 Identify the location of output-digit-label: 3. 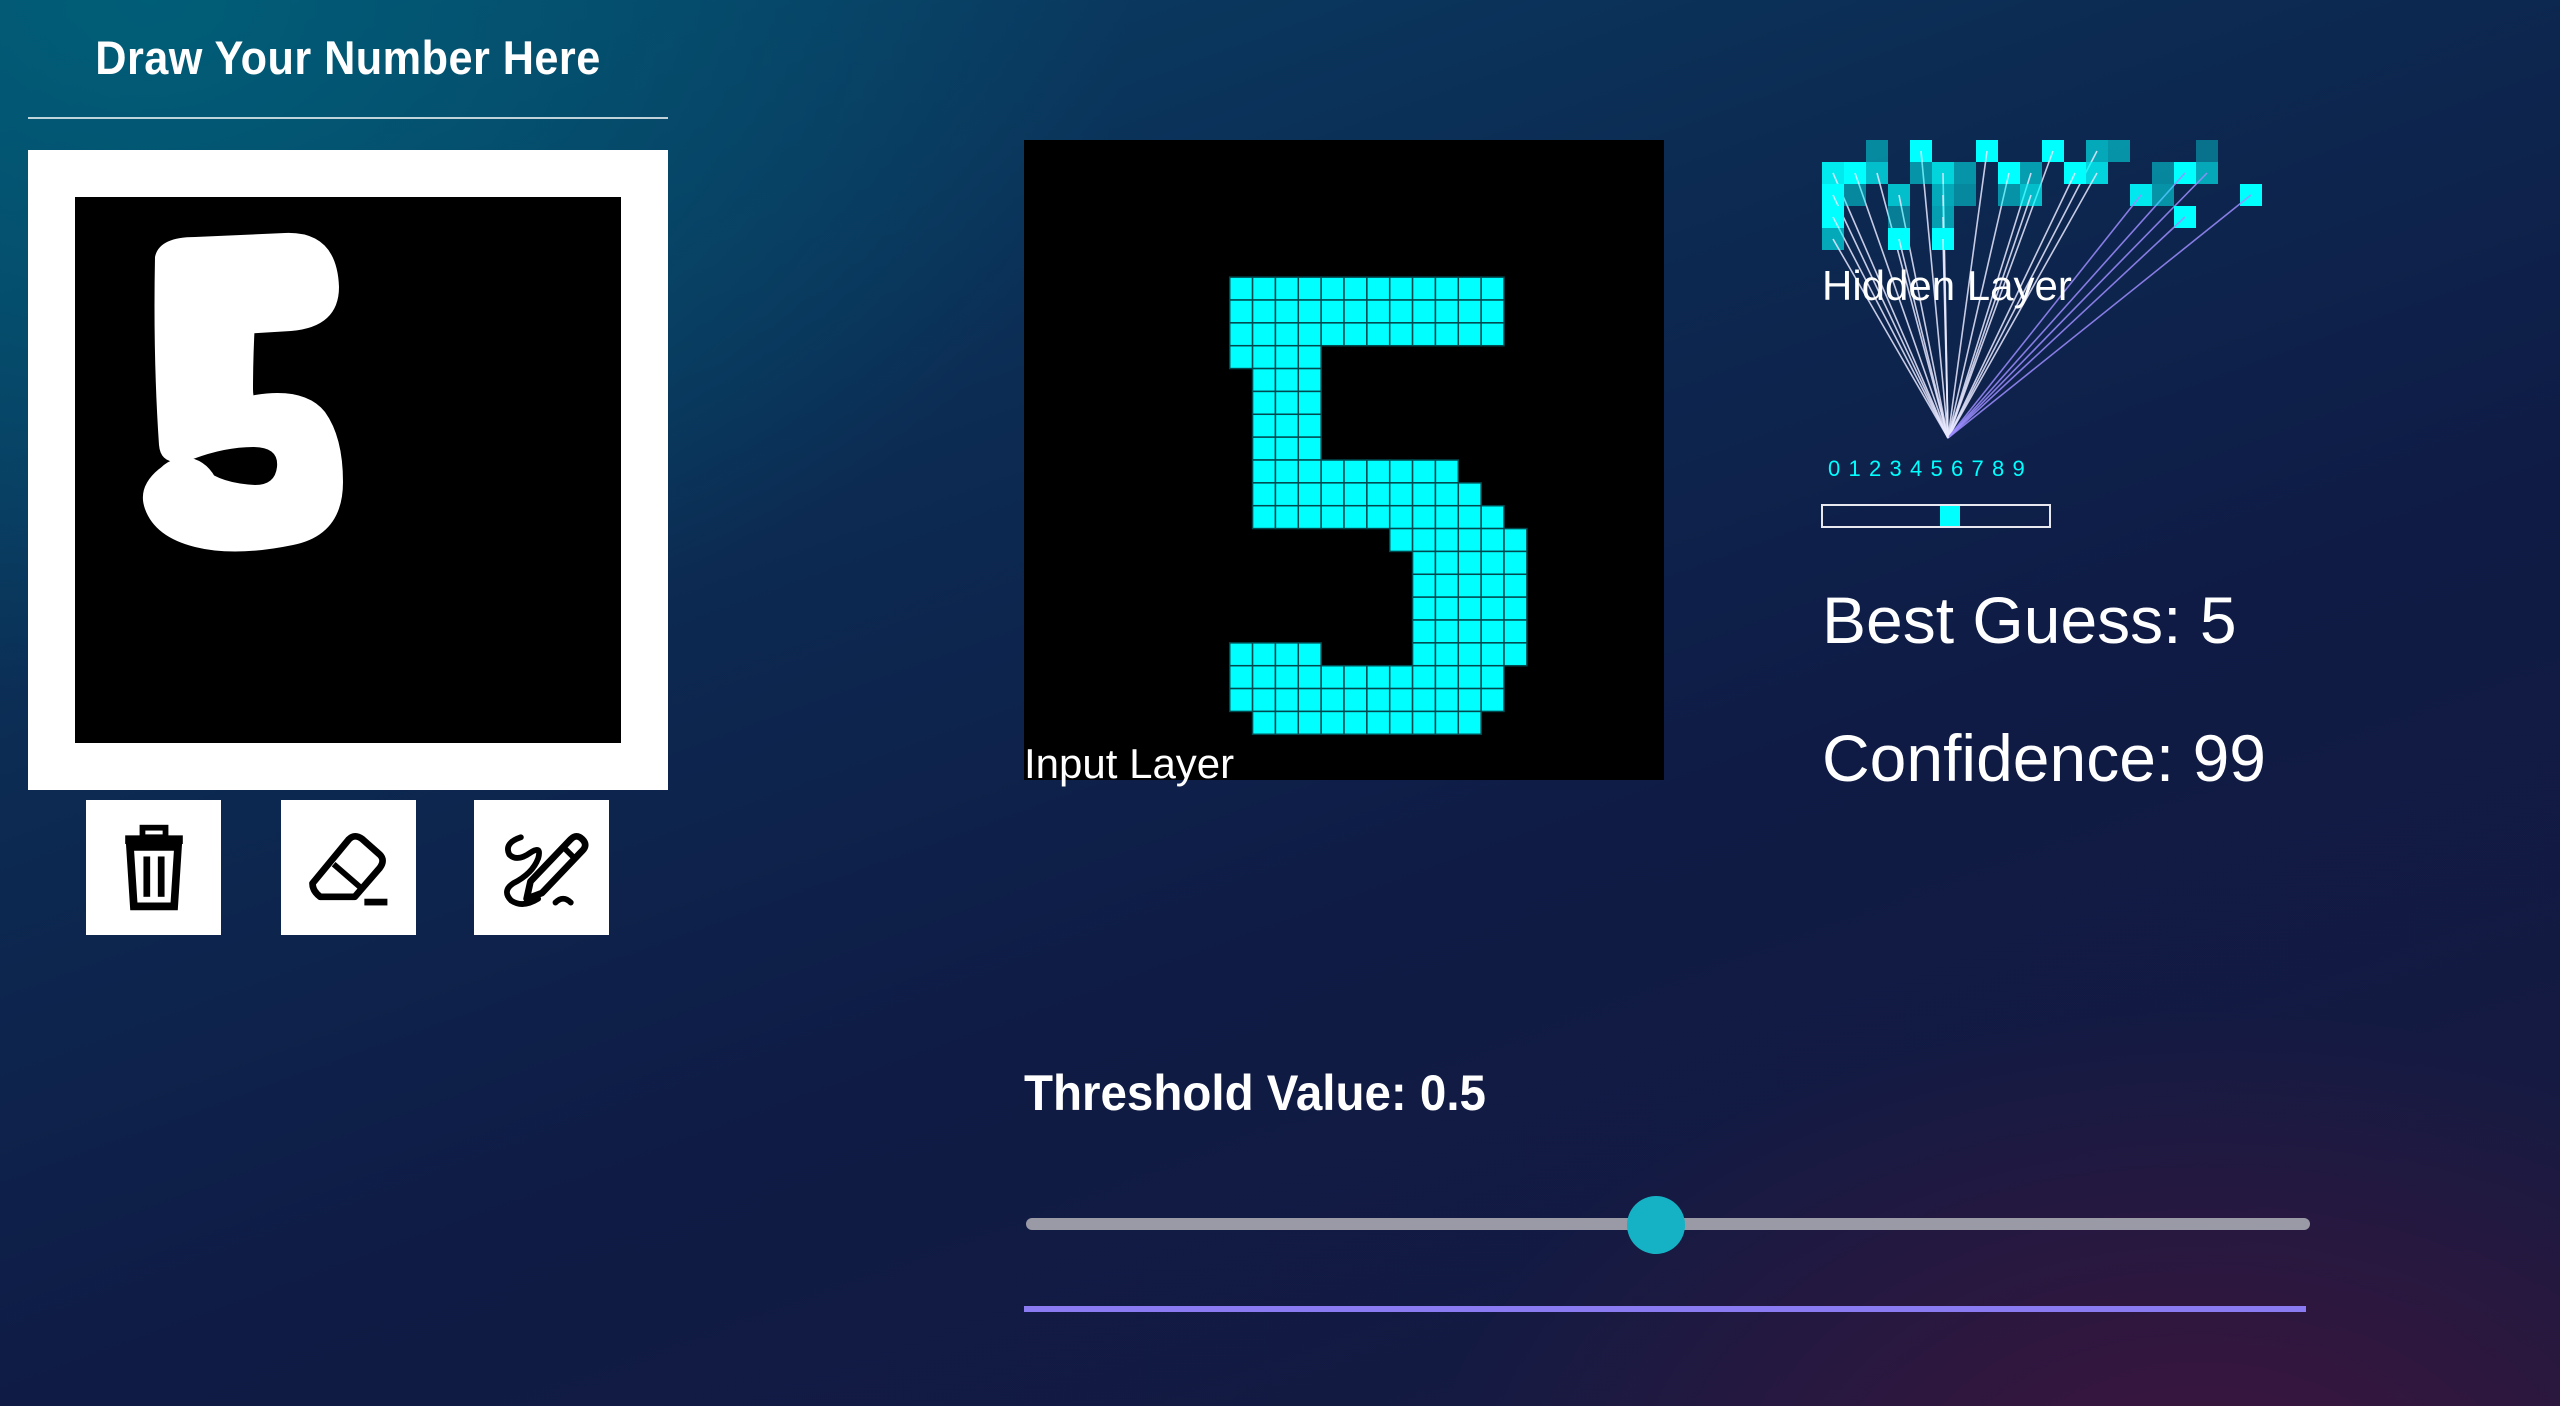
(1896, 468).